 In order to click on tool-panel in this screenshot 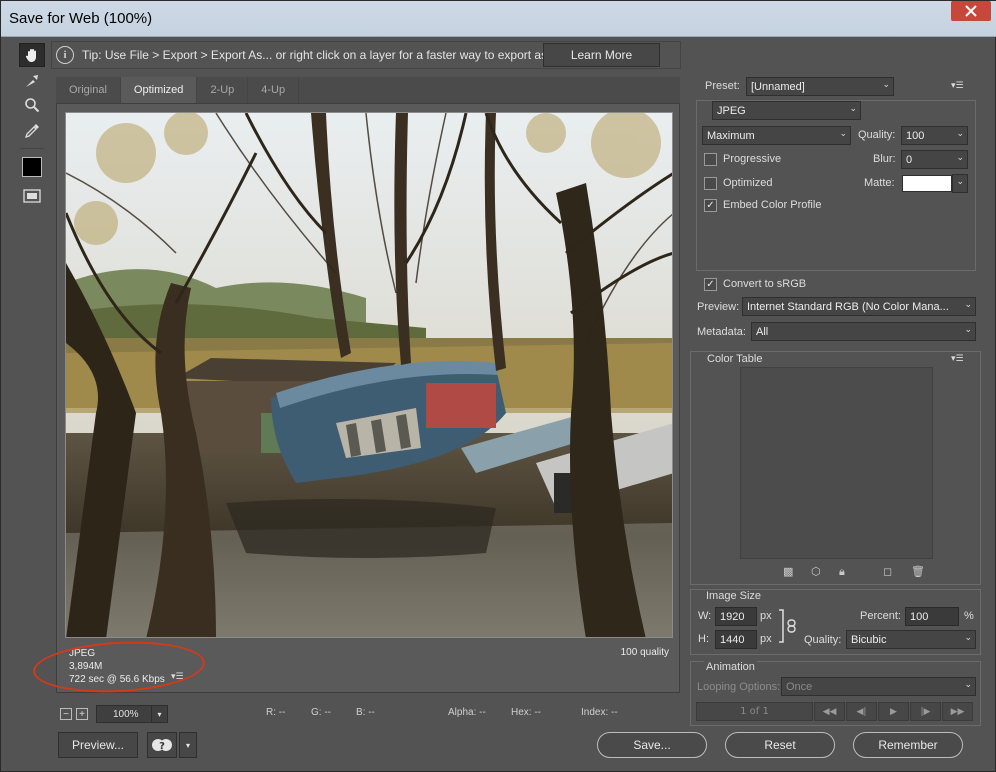, I will do `click(32, 128)`.